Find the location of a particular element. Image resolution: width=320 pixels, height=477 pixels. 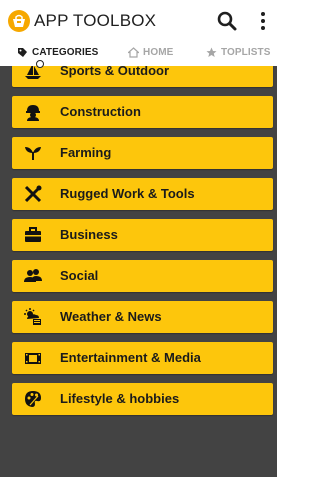

category-label: Construction is located at coordinates (100, 111).